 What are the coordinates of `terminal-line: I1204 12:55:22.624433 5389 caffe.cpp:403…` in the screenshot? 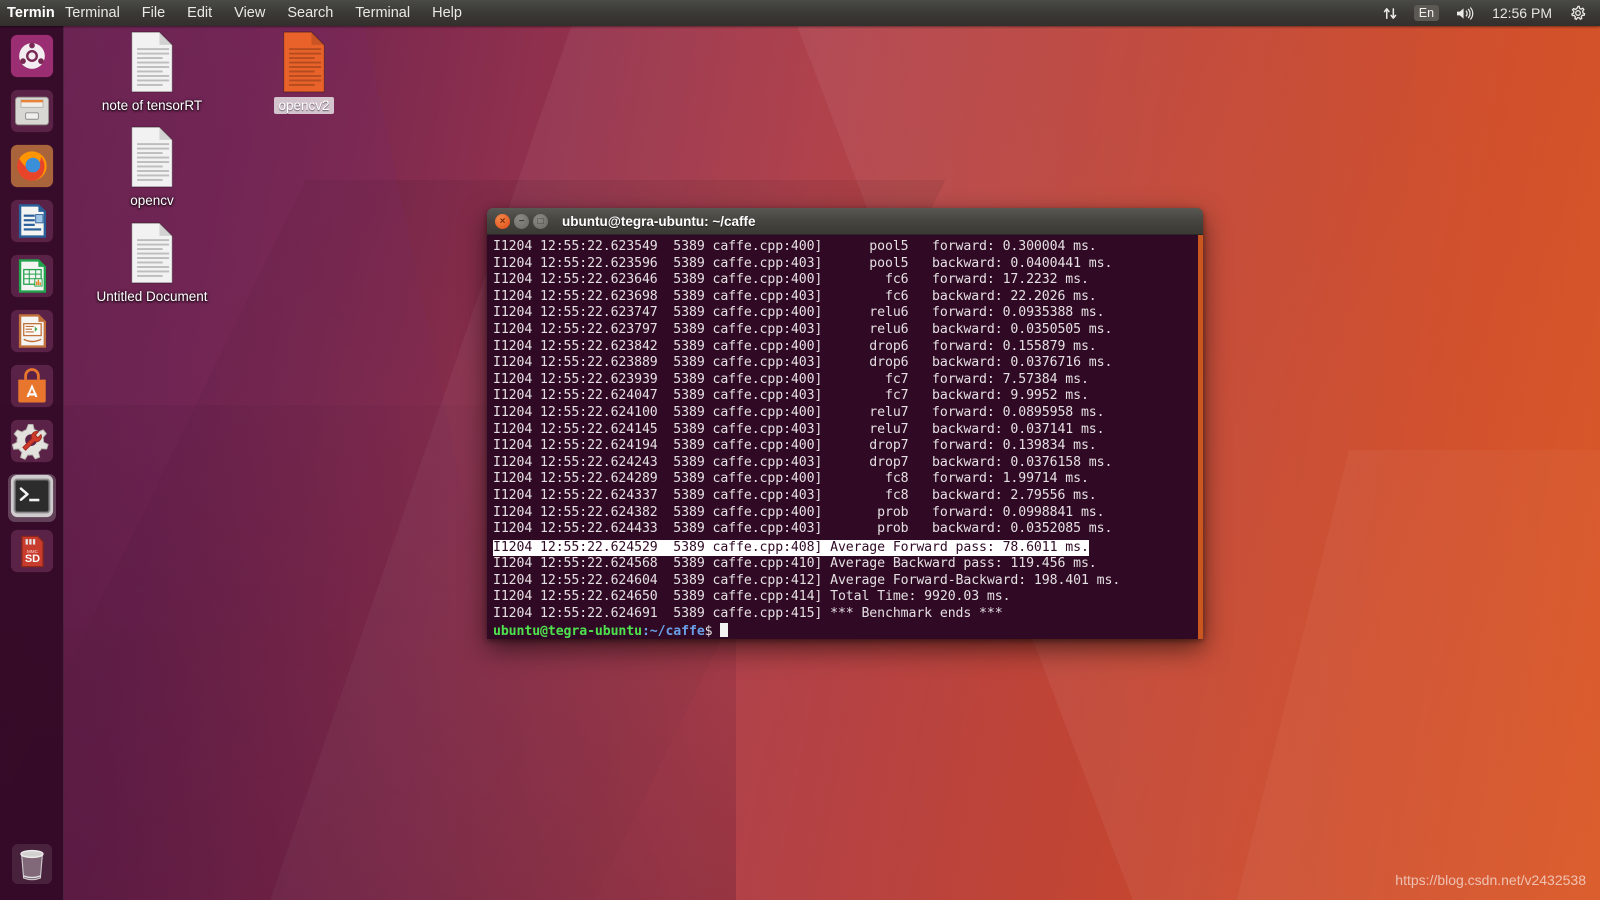 It's located at (803, 529).